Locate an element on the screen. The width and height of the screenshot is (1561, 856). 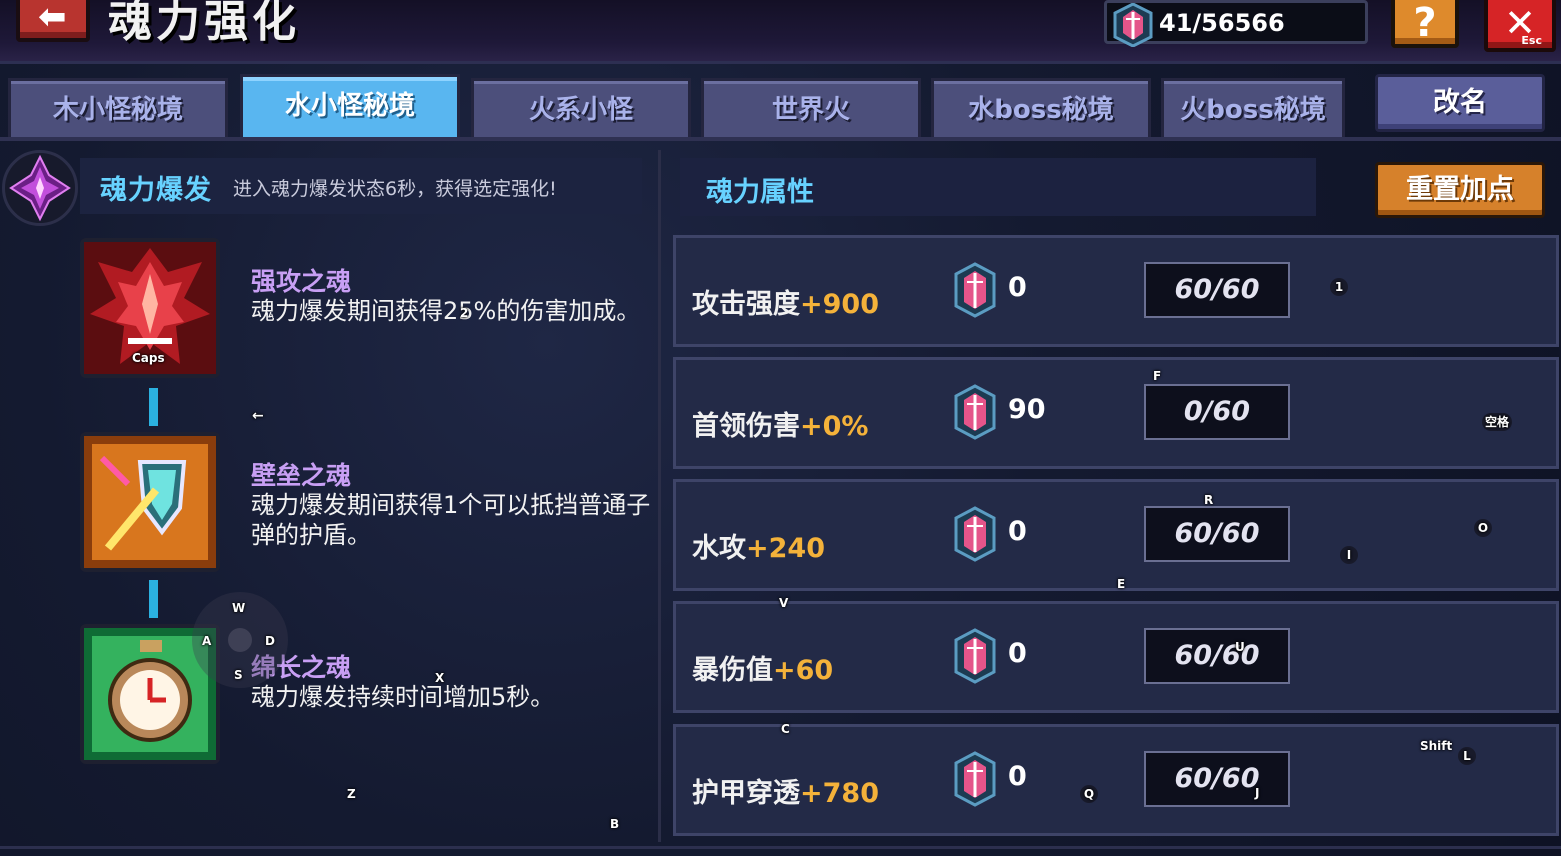
skill-name: 强攻之魂 is located at coordinates (301, 281).